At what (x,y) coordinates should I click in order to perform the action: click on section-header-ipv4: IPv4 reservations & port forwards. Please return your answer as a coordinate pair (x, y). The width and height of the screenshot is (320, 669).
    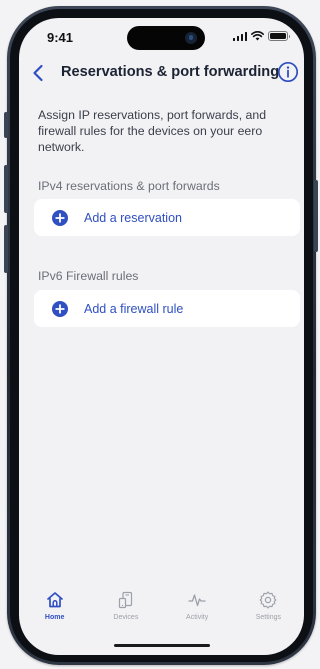
    Looking at the image, I should click on (129, 186).